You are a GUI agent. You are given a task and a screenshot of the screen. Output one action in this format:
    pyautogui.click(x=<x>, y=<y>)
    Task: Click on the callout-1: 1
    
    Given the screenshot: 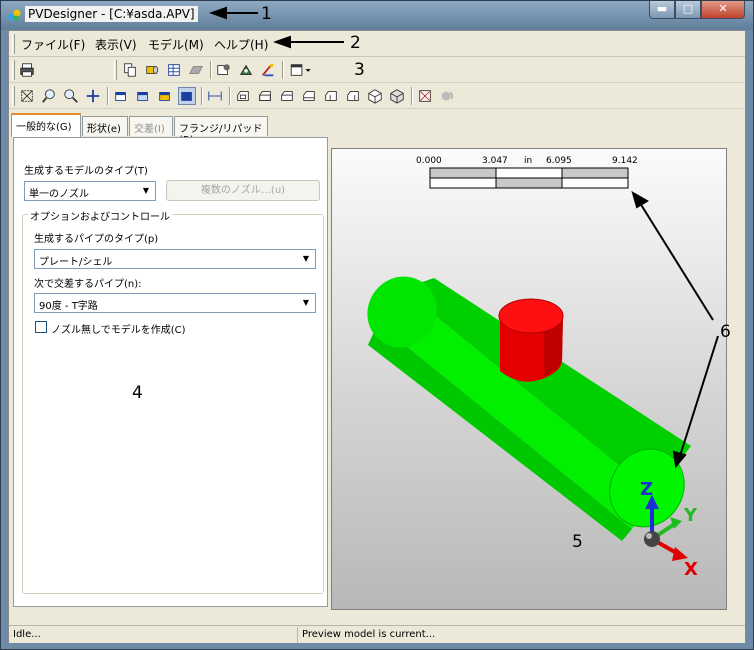 What is the action you would take?
    pyautogui.click(x=266, y=14)
    